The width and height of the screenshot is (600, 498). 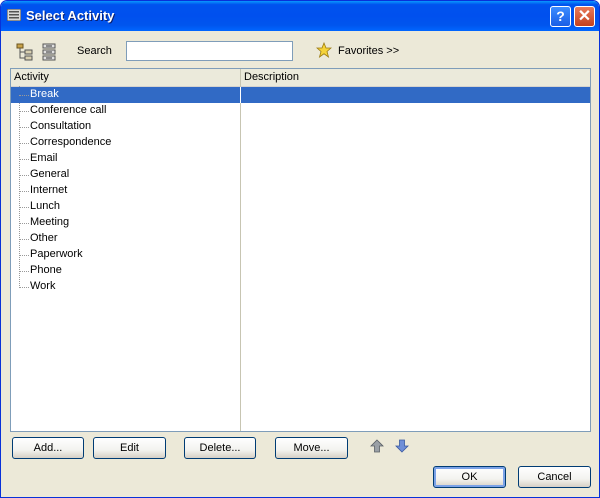 What do you see at coordinates (46, 270) in the screenshot?
I see `activity-name: Phone` at bounding box center [46, 270].